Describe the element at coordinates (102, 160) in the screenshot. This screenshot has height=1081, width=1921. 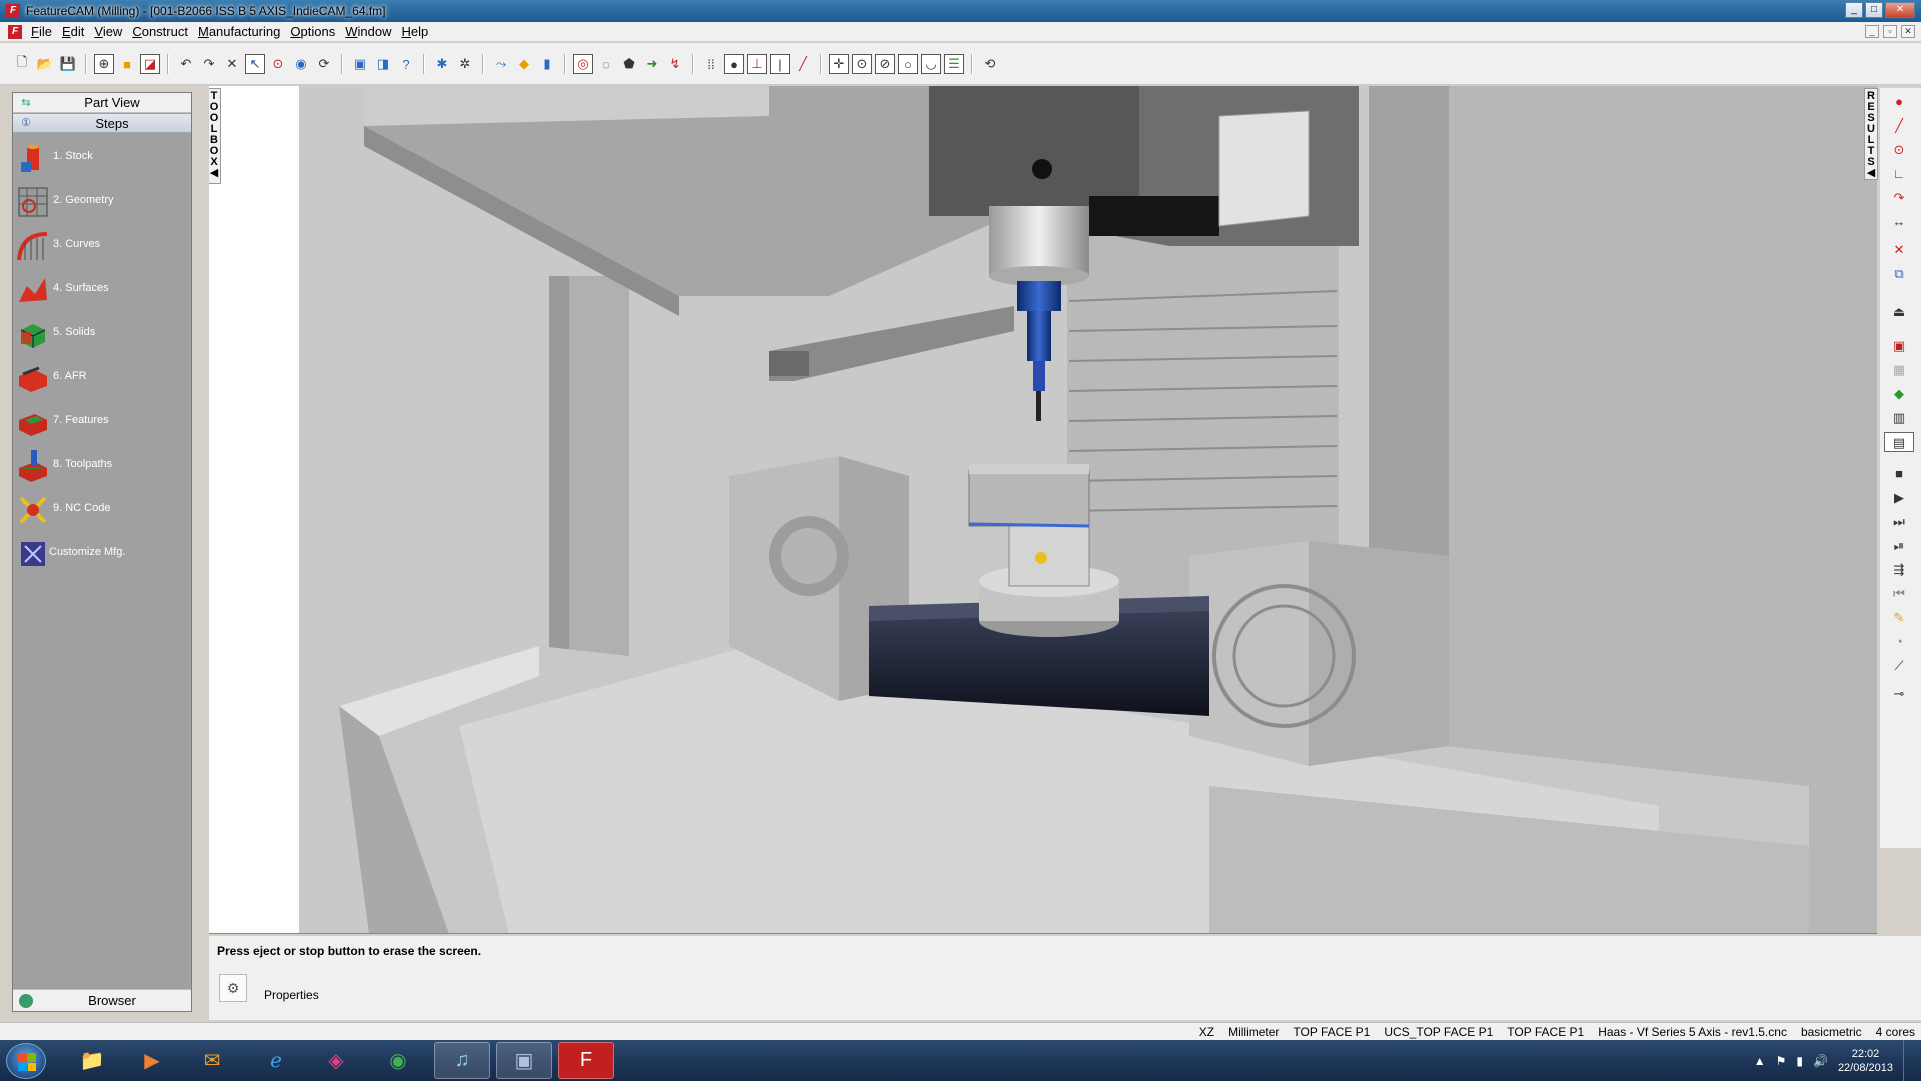
I see `step-stock: 1. Stock` at that location.